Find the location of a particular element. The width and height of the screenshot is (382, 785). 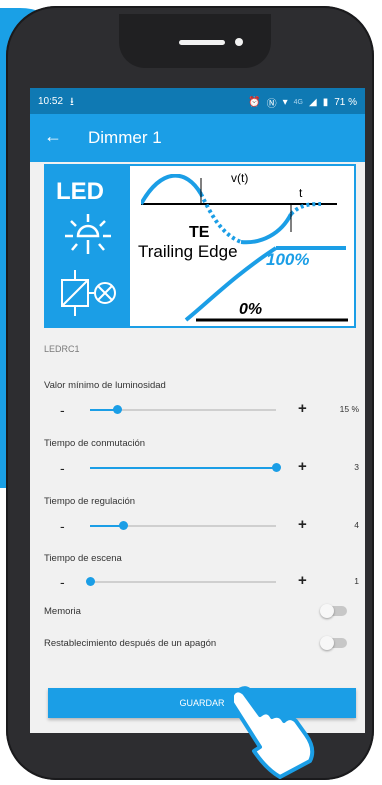

setting-slider-row: - + 1 is located at coordinates (197, 582).